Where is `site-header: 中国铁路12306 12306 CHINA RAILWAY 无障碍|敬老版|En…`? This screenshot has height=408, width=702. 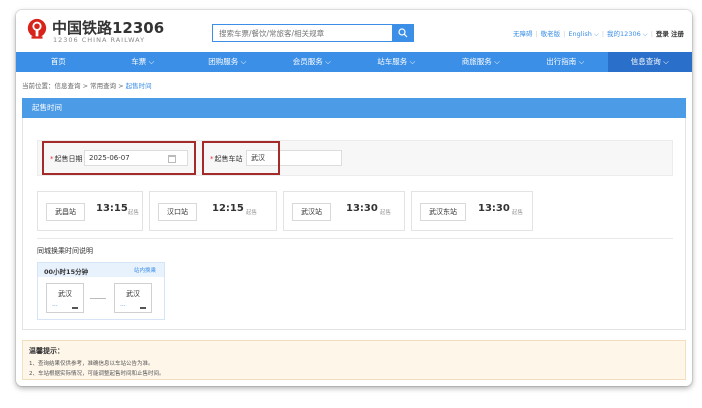
site-header: 中国铁路12306 12306 CHINA RAILWAY 无障碍|敬老版|En… is located at coordinates (354, 31).